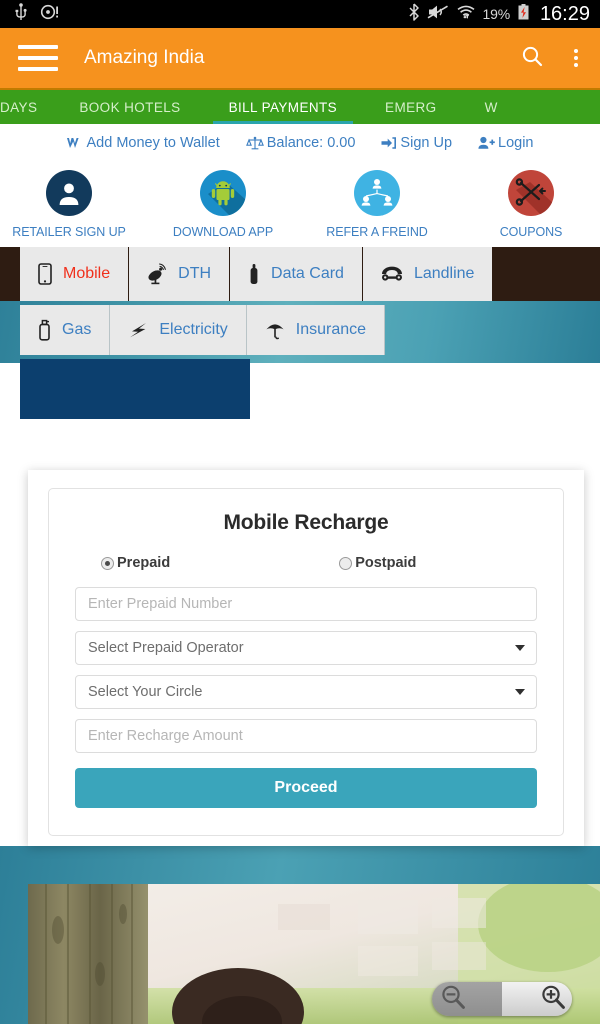 The image size is (600, 1024). I want to click on quick-action-label: RETAILER SIGN UP, so click(69, 232).